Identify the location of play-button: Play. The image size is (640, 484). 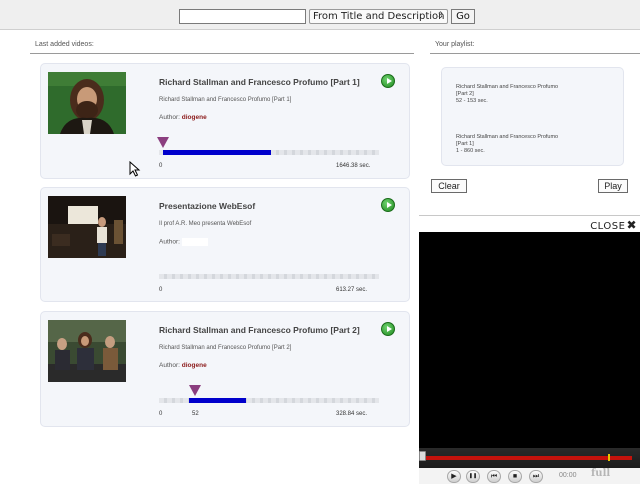
(613, 186).